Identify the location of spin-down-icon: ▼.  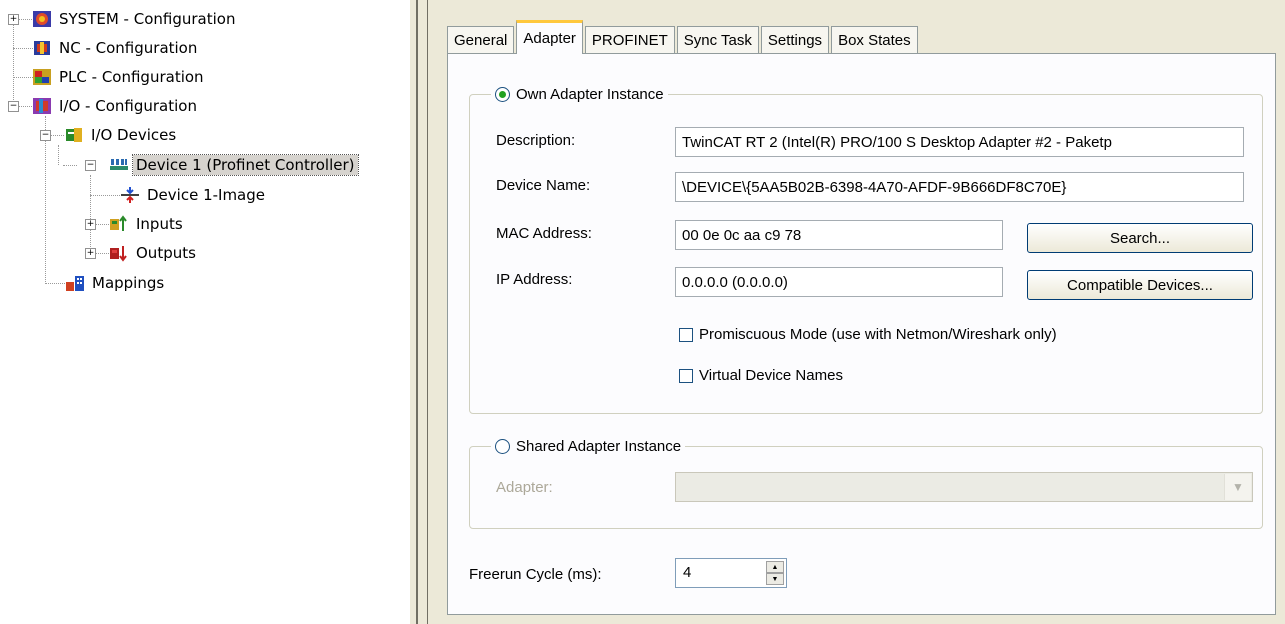
(775, 579).